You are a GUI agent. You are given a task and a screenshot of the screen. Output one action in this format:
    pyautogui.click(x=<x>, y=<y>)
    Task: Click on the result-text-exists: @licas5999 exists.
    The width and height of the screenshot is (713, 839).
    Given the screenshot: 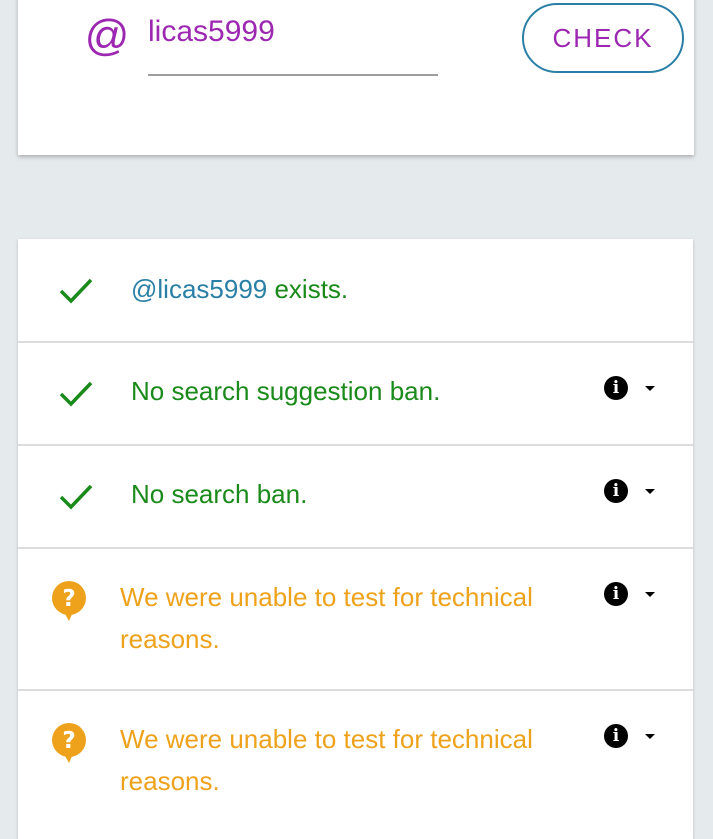 What is the action you would take?
    pyautogui.click(x=239, y=289)
    